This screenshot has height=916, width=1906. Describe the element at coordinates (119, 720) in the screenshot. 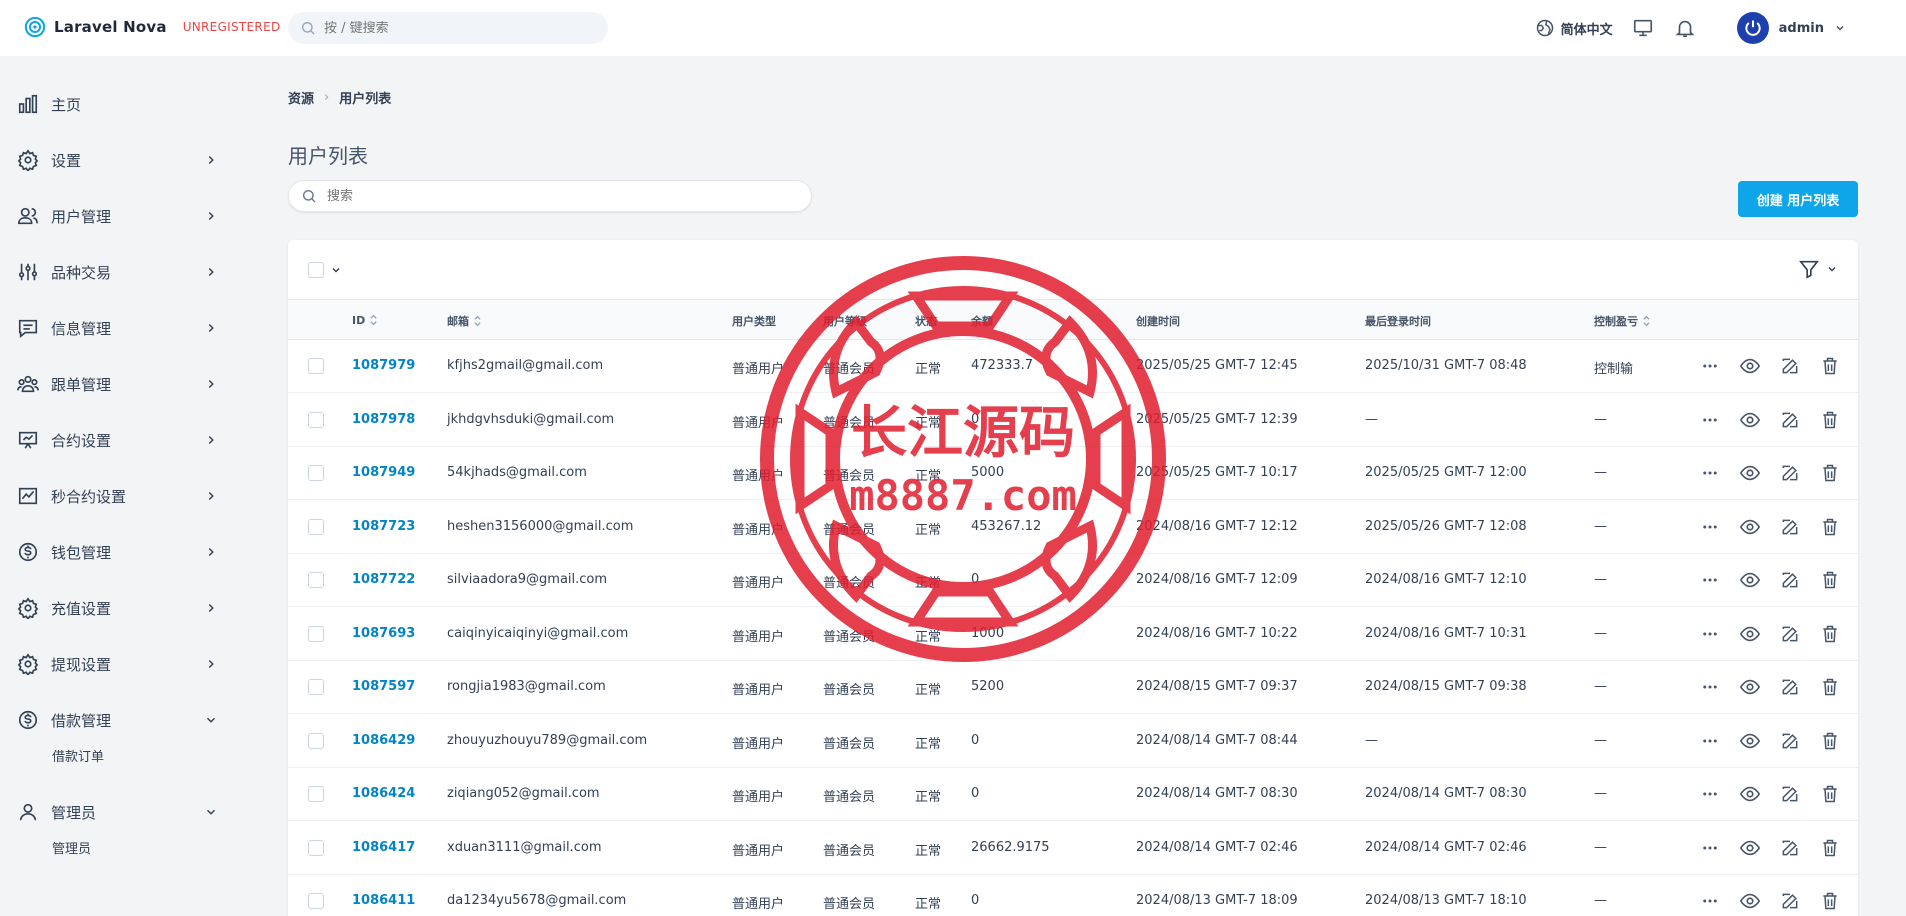

I see `sidebar-item-loans: 借款管理` at that location.